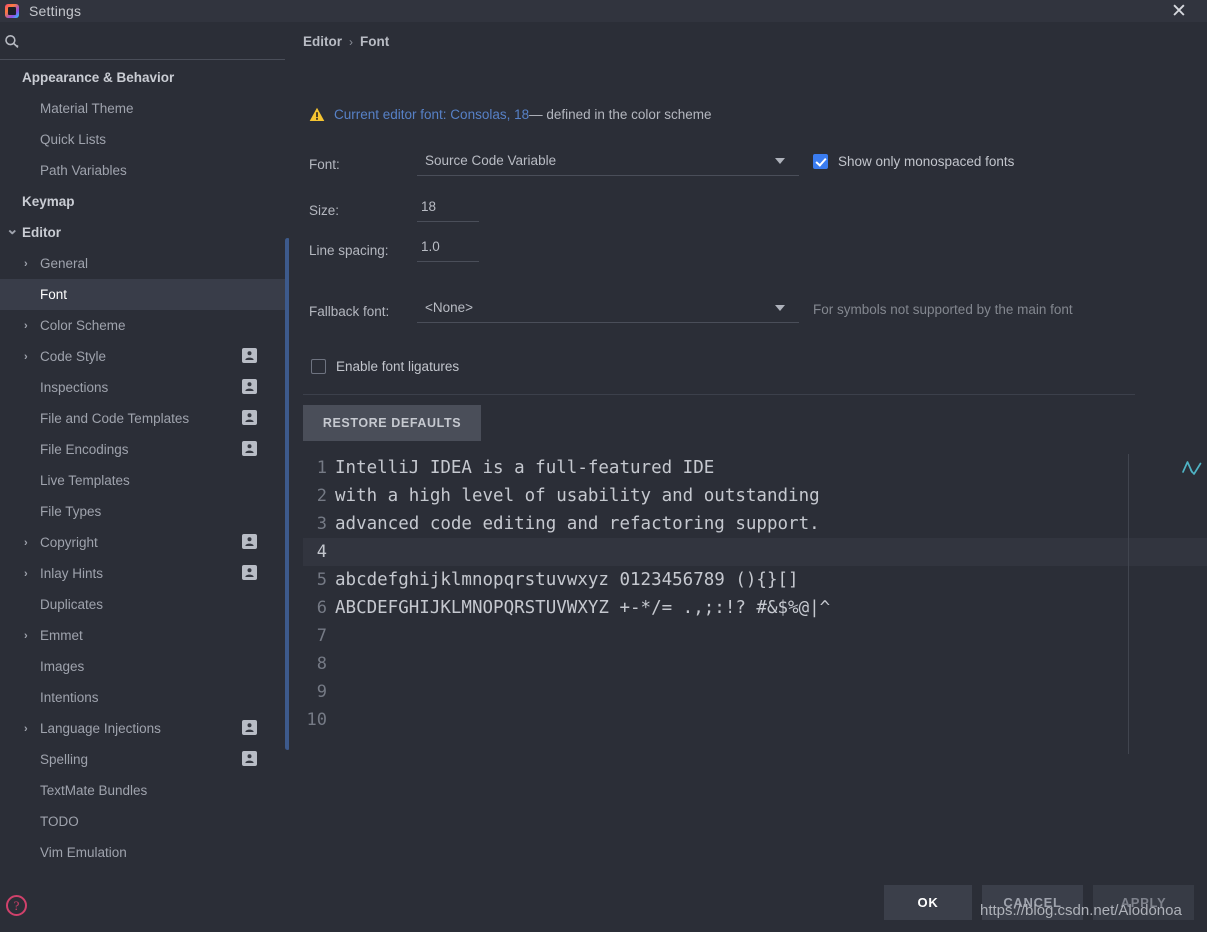 The width and height of the screenshot is (1207, 932). I want to click on sidebar-item-path-variables: Path Variables, so click(144, 170).